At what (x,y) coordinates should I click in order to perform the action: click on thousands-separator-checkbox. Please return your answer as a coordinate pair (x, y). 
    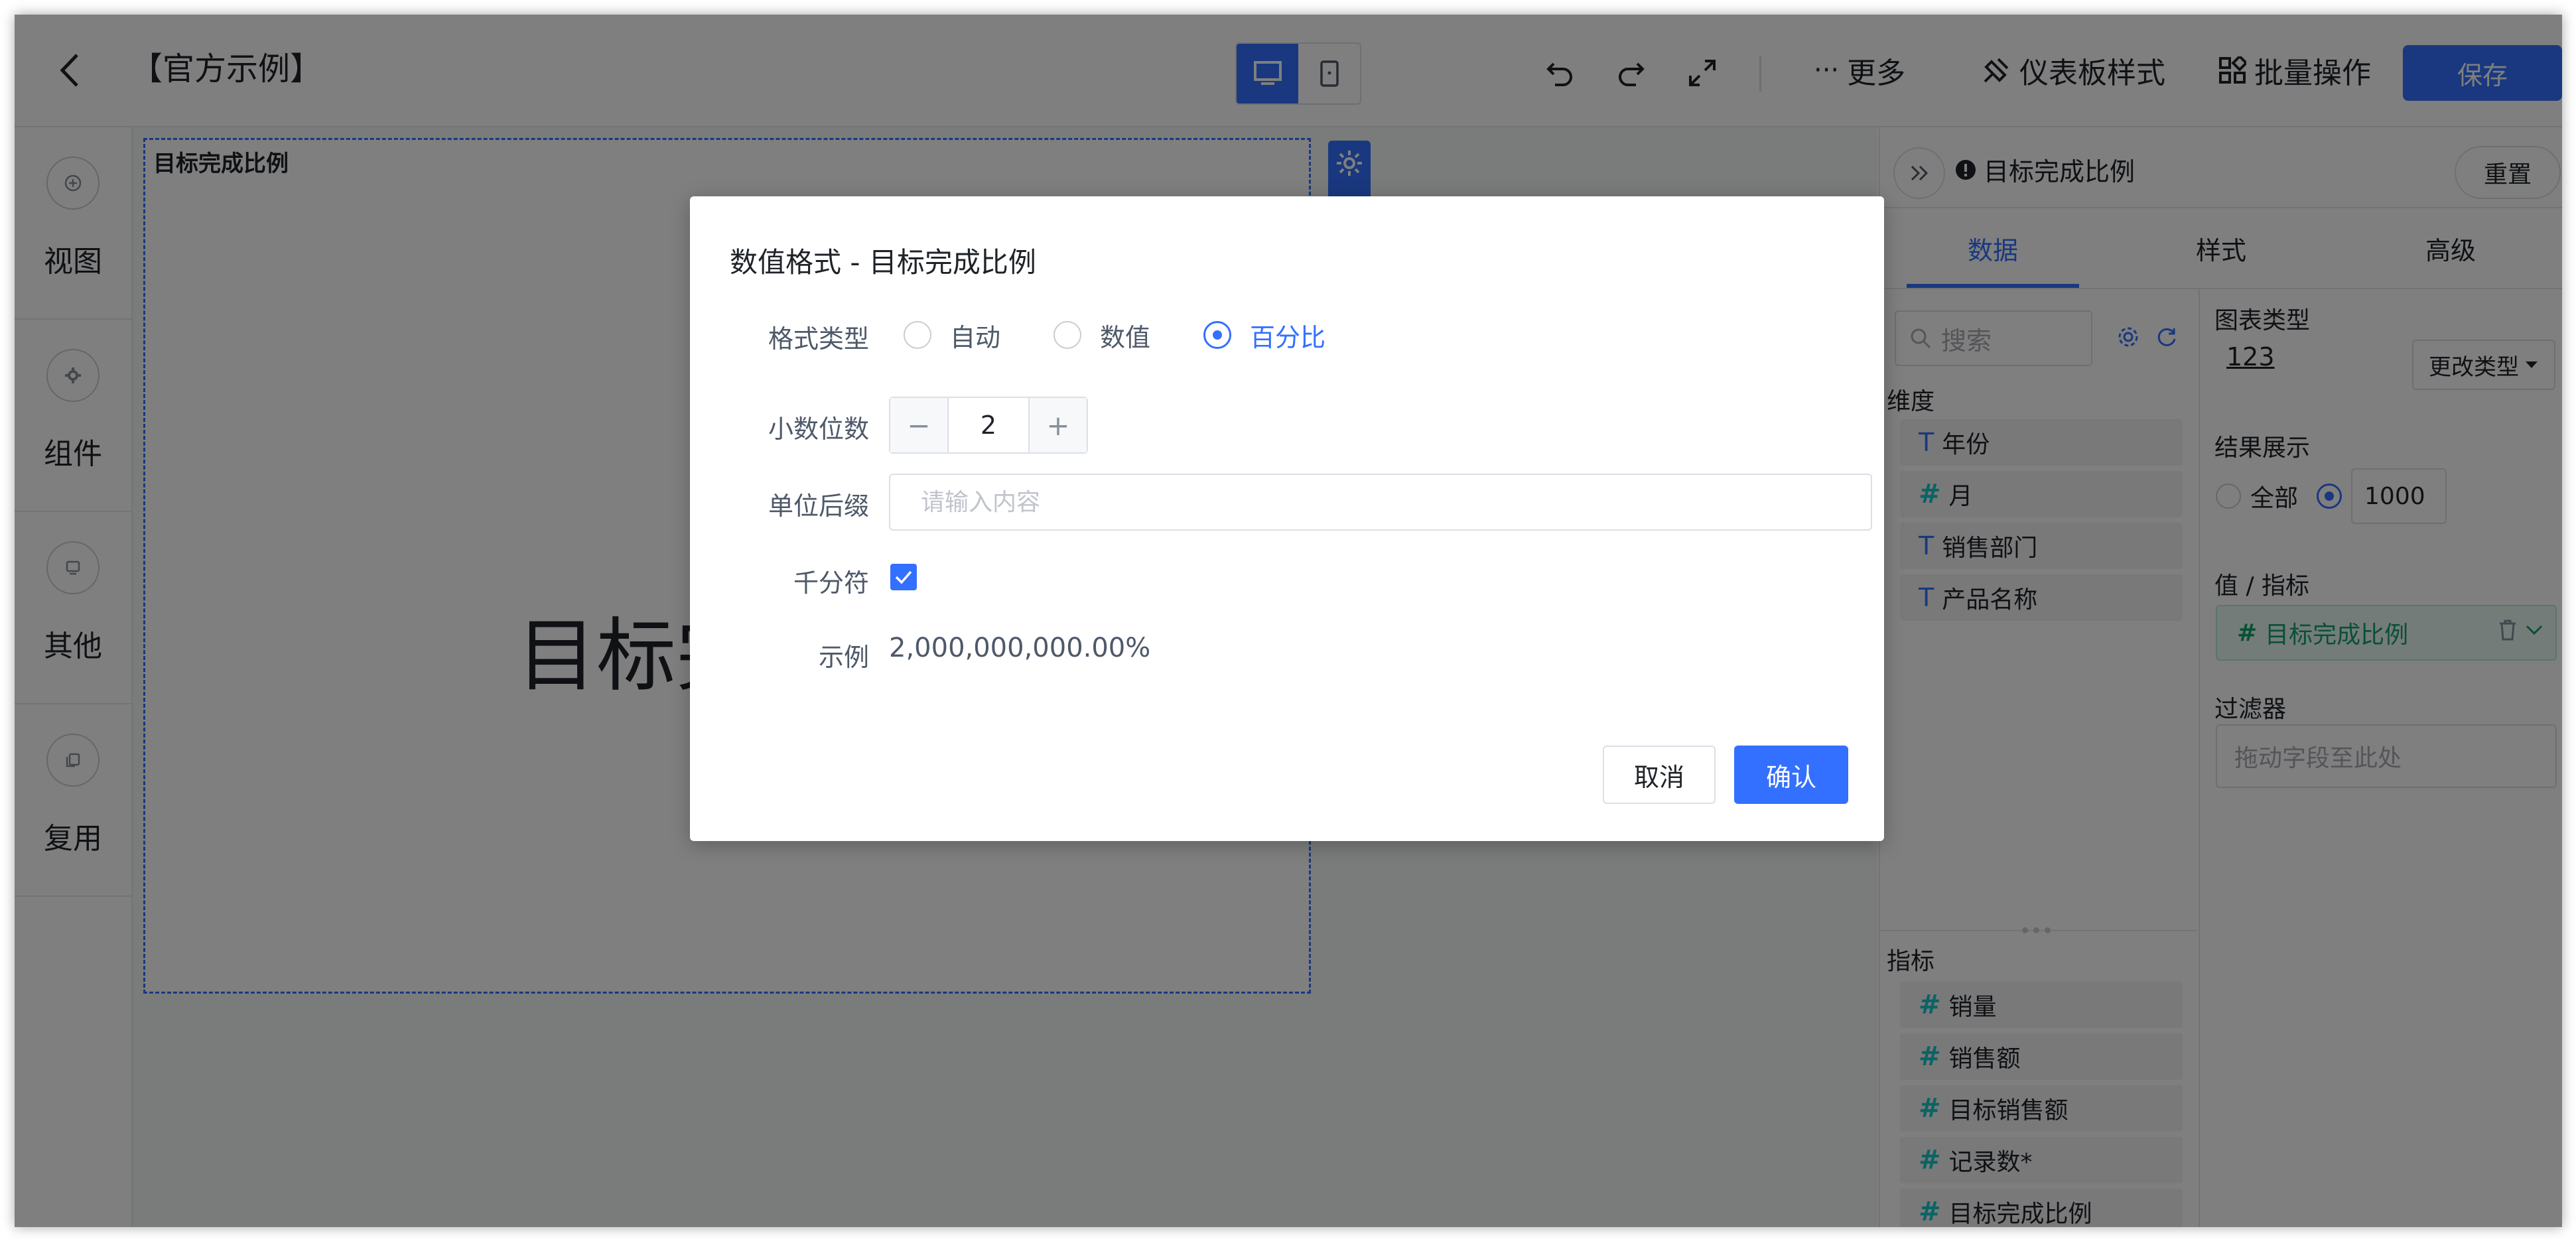
    Looking at the image, I should click on (903, 577).